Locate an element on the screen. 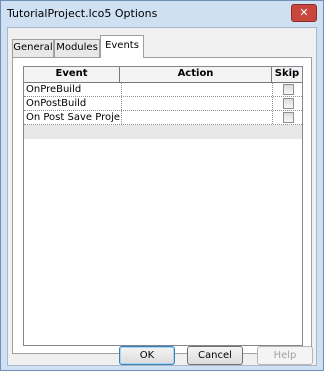 The width and height of the screenshot is (324, 371). event-cell: OnPreBuild is located at coordinates (73, 89).